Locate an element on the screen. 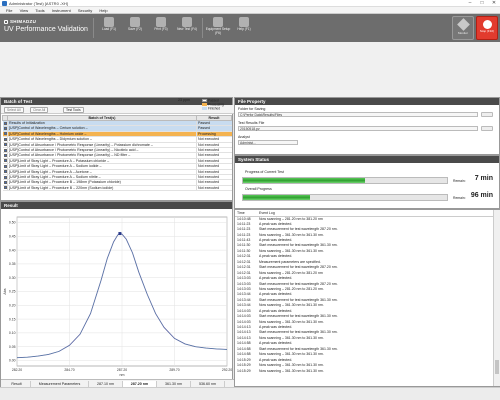 This screenshot has width=500, height=400. equipment-setup-label: Equipment Setup (F6) is located at coordinates (218, 31).